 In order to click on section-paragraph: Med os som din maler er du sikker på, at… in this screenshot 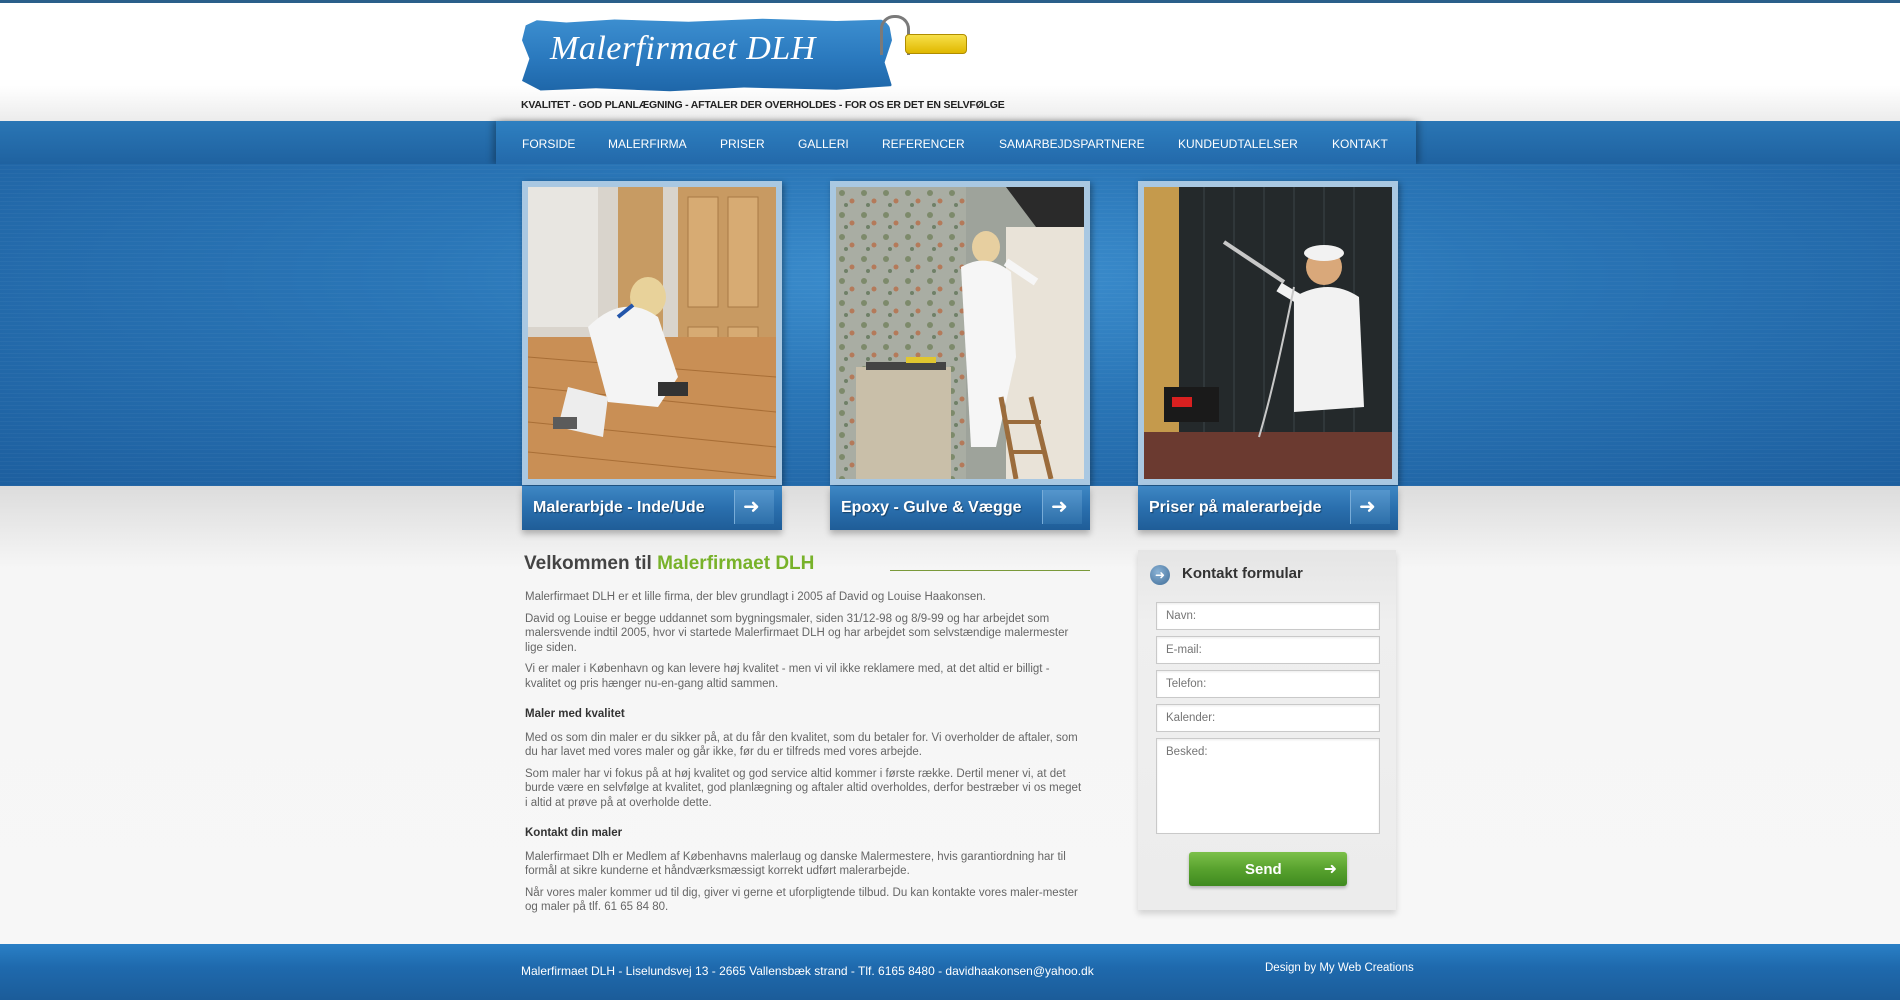, I will do `click(801, 745)`.